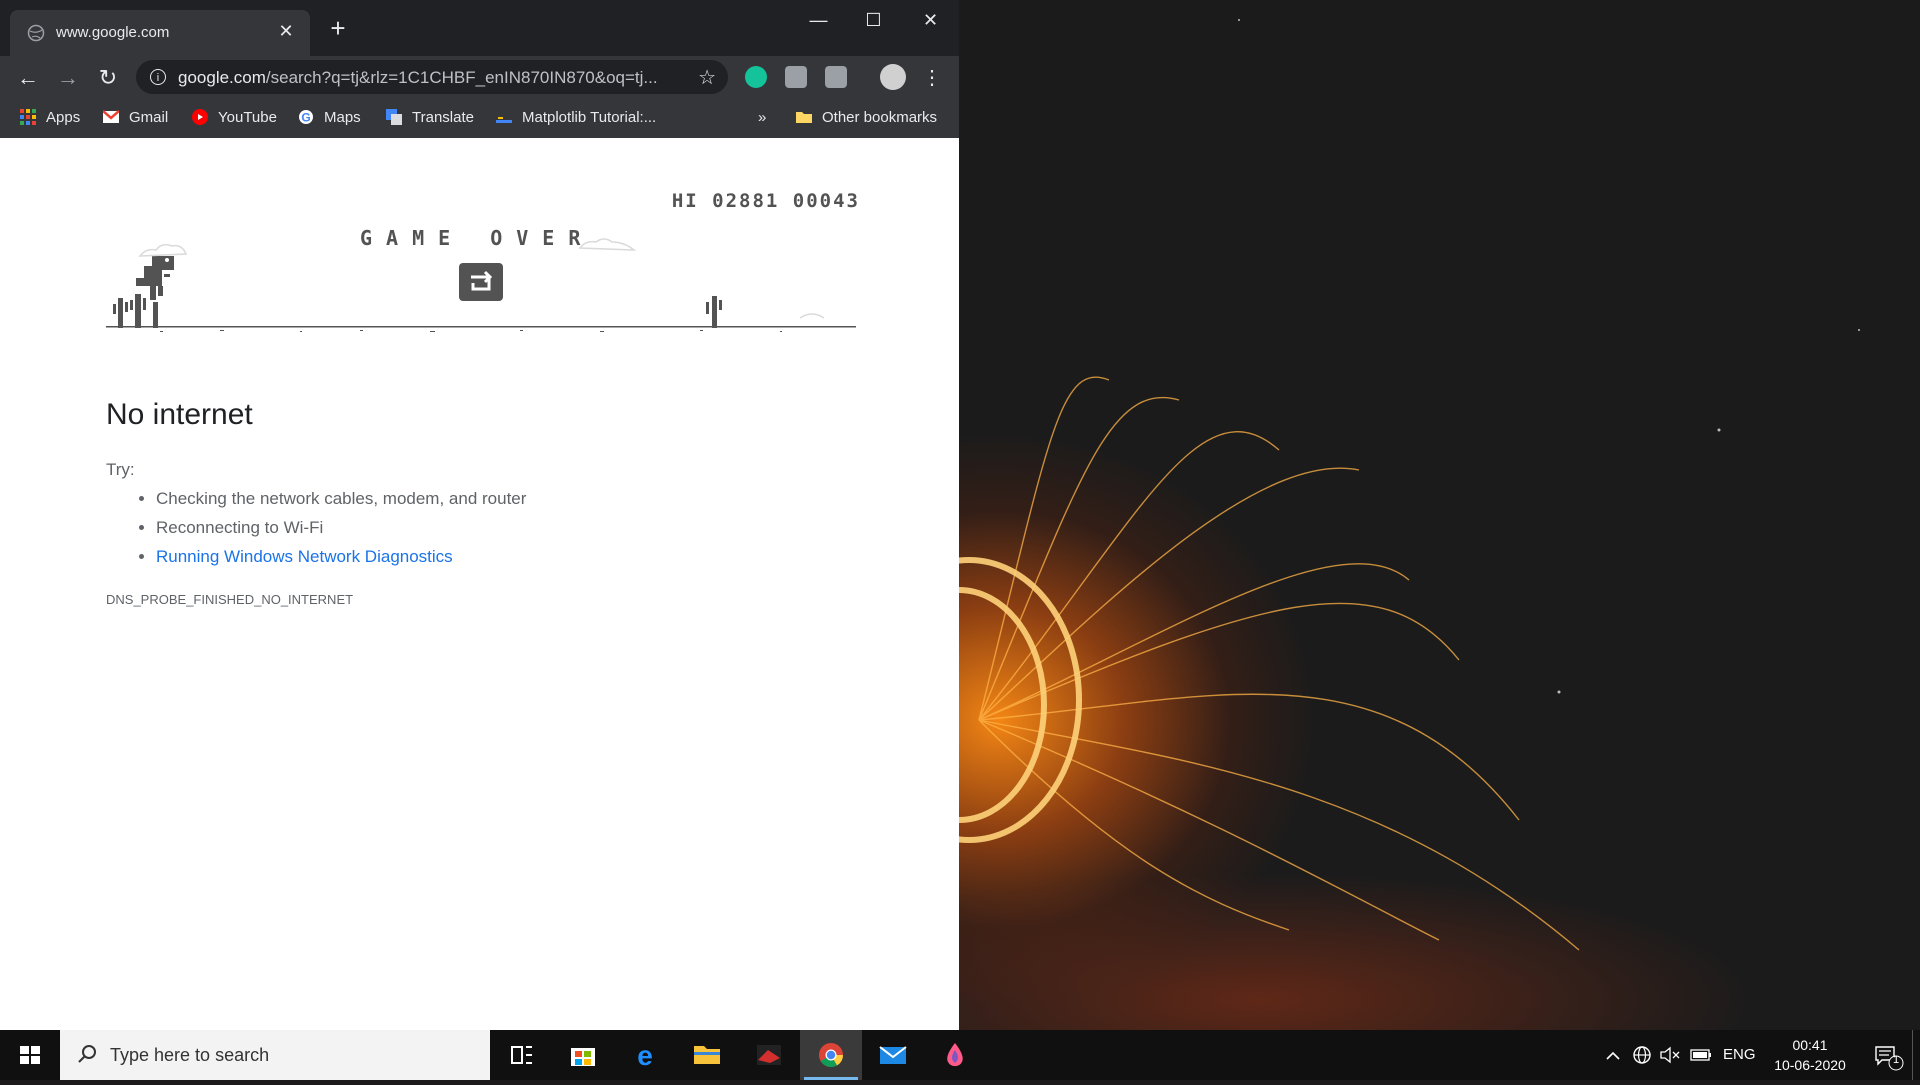  Describe the element at coordinates (818, 20) in the screenshot. I see `minimize-button: —` at that location.